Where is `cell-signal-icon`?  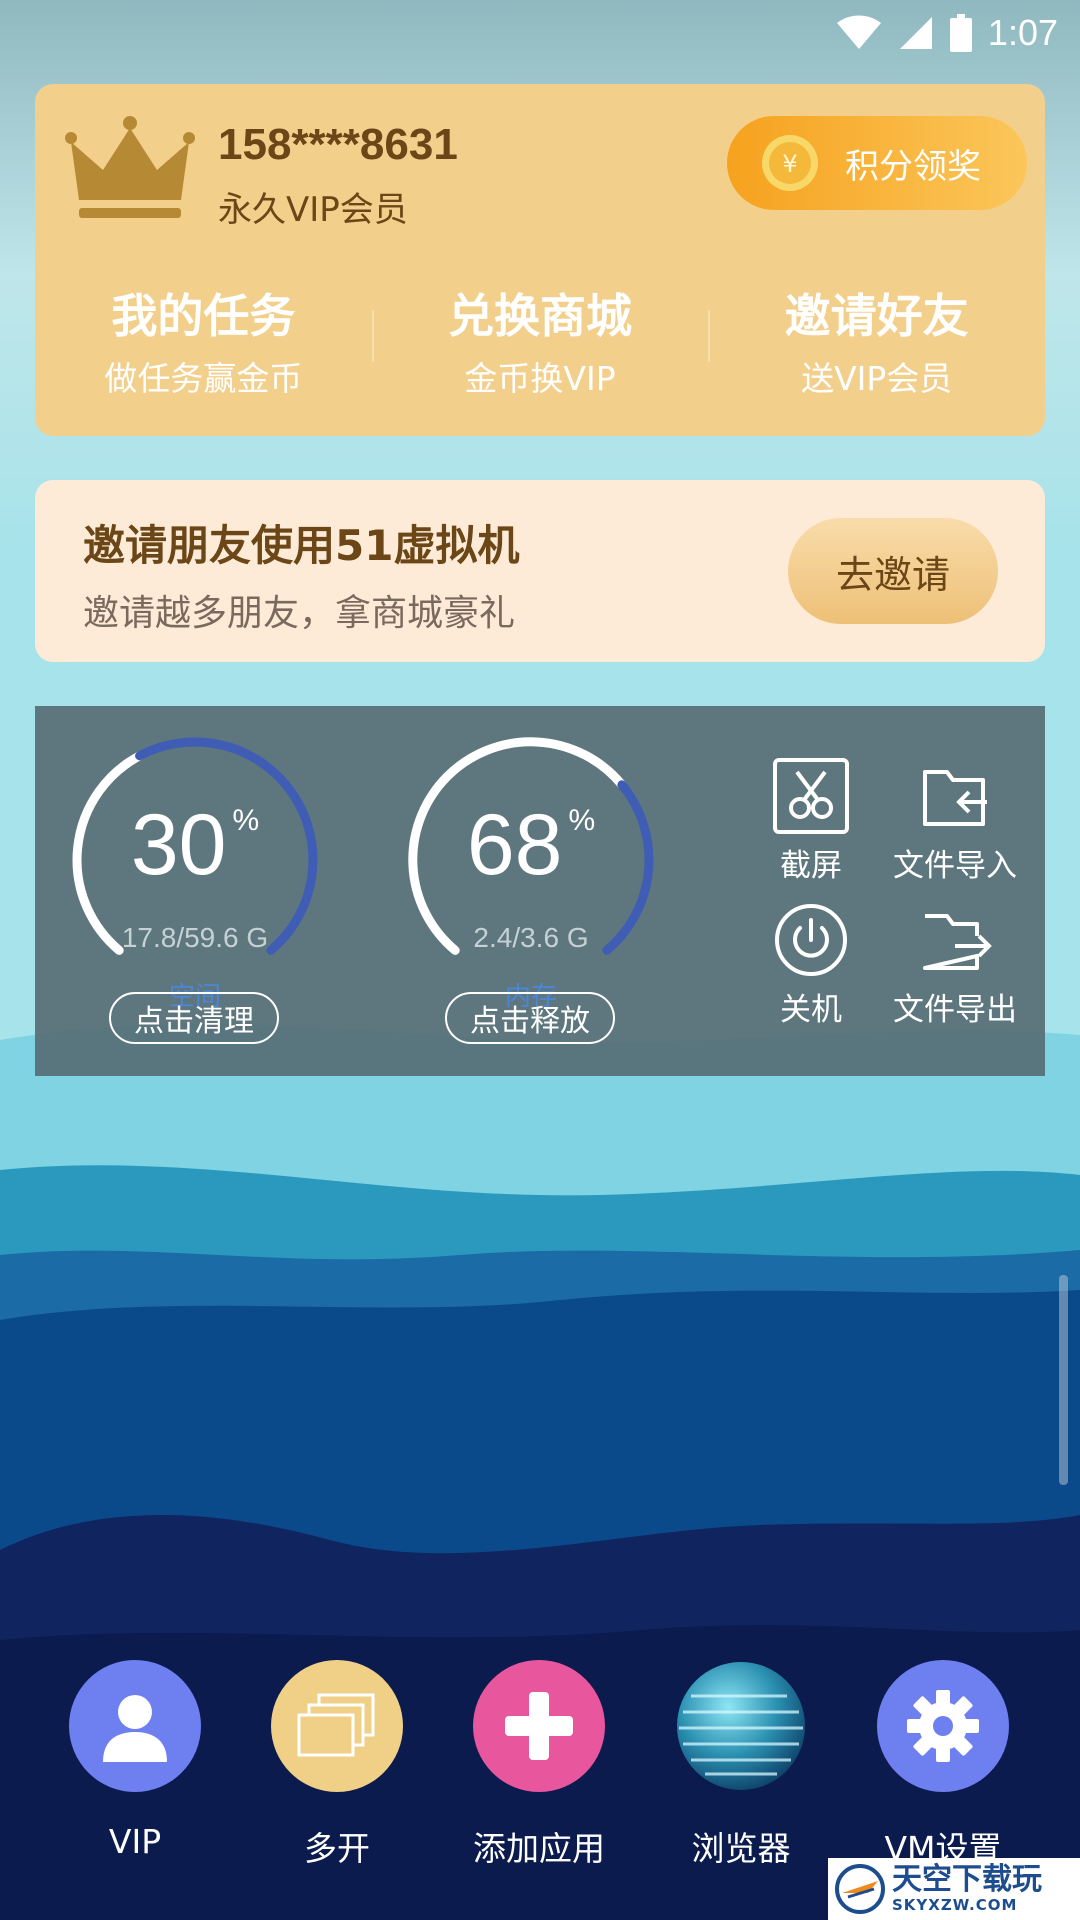
cell-signal-icon is located at coordinates (915, 33).